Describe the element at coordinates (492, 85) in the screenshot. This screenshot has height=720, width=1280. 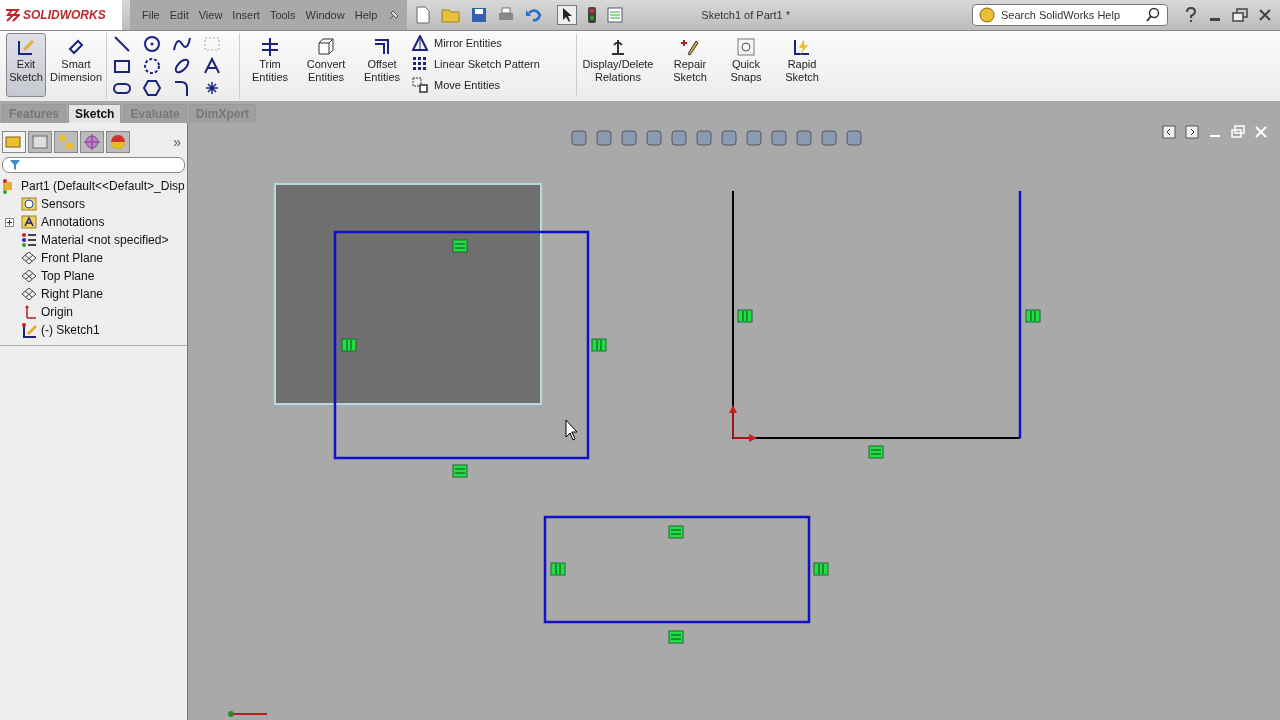
I see `command-list-item: Move Entities` at that location.